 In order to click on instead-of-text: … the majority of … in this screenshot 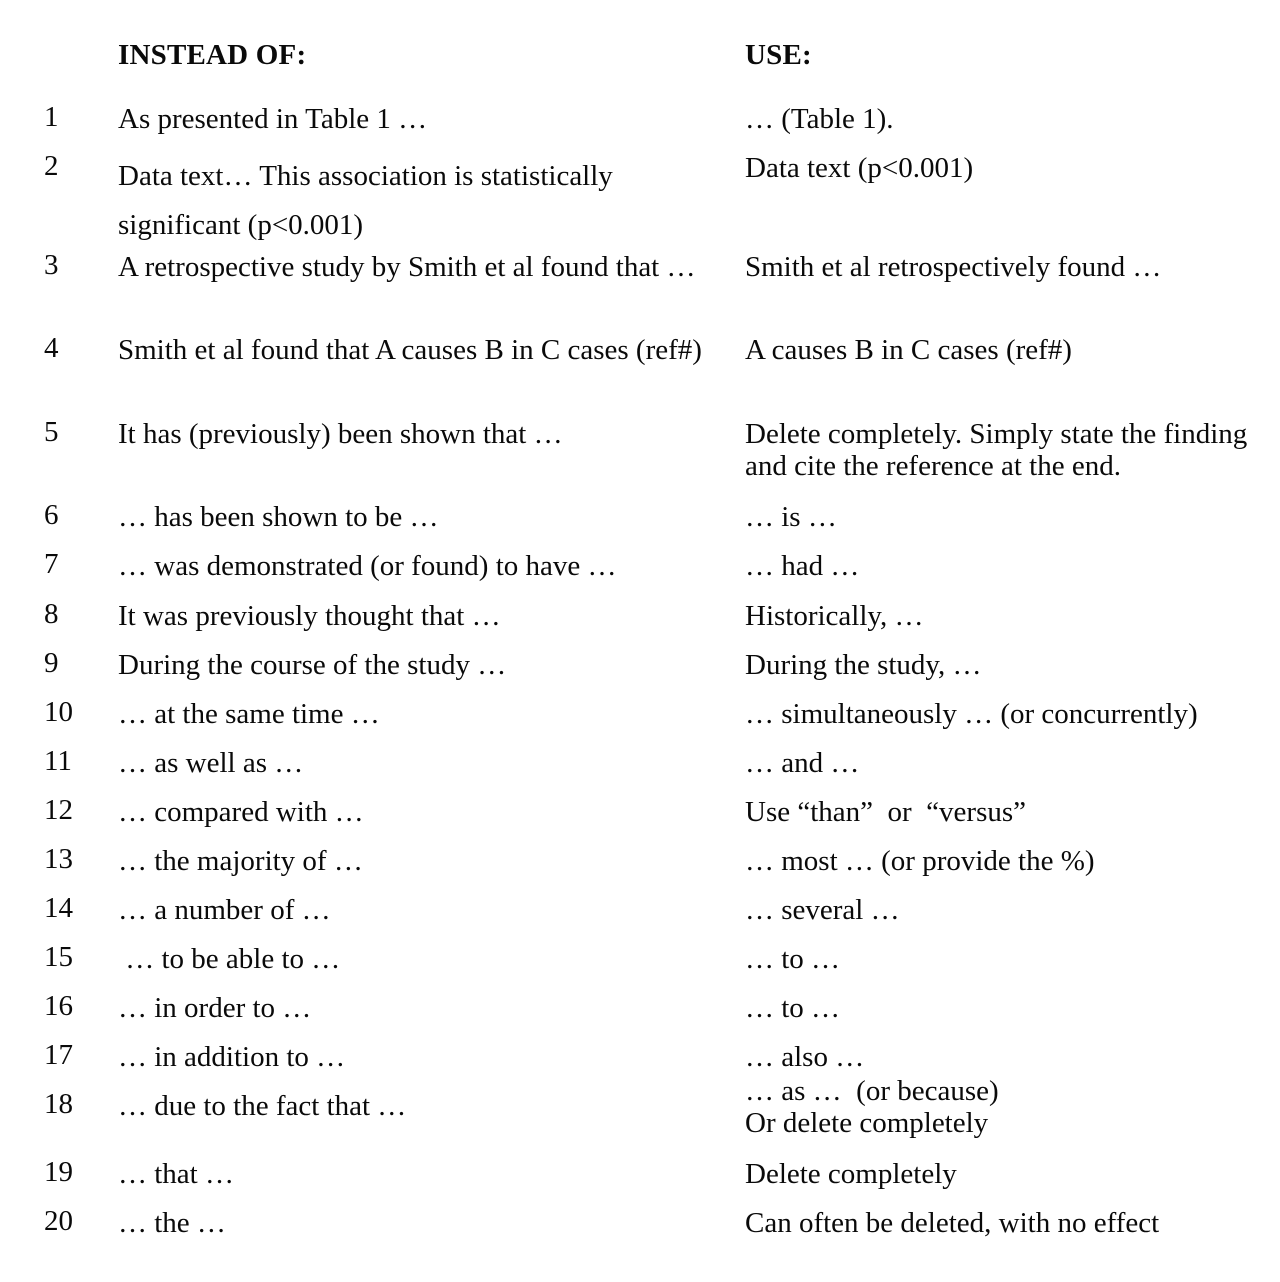, I will do `click(240, 861)`.